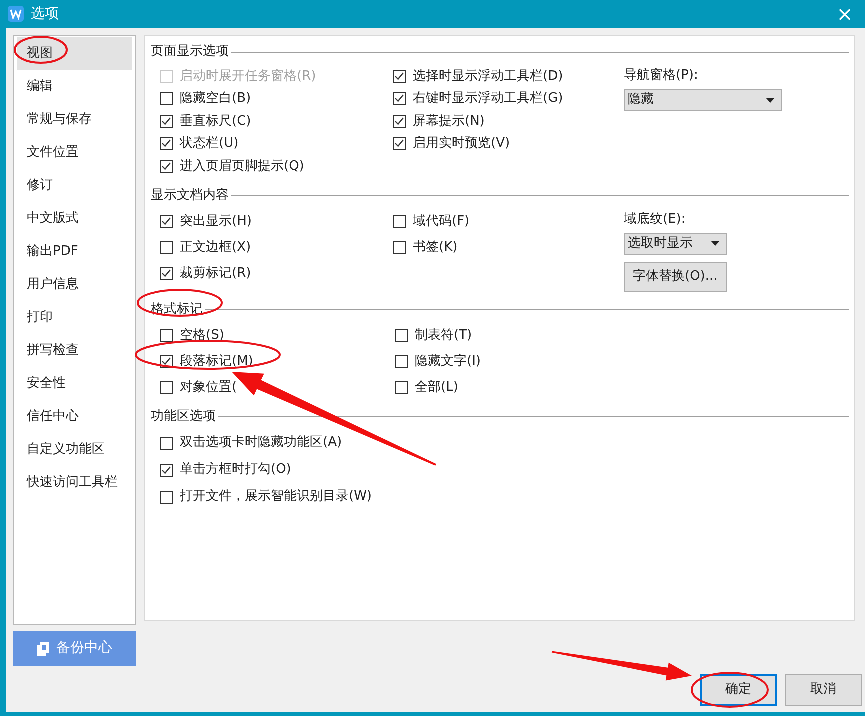 This screenshot has width=865, height=716. I want to click on sidebar-item: 文件位置, so click(74, 152).